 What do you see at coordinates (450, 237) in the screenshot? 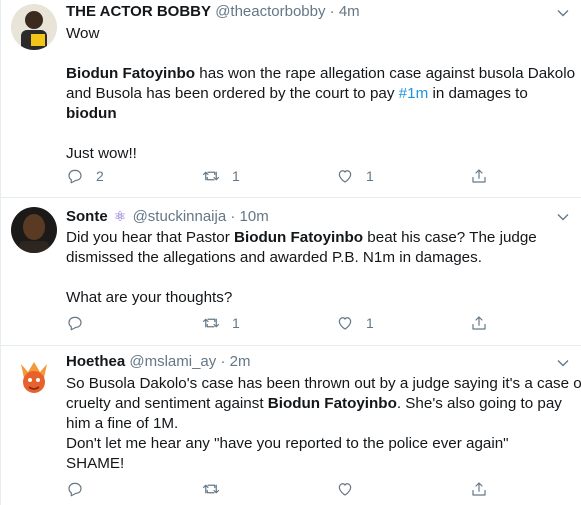
I see `text-segment: beat his case? The judge` at bounding box center [450, 237].